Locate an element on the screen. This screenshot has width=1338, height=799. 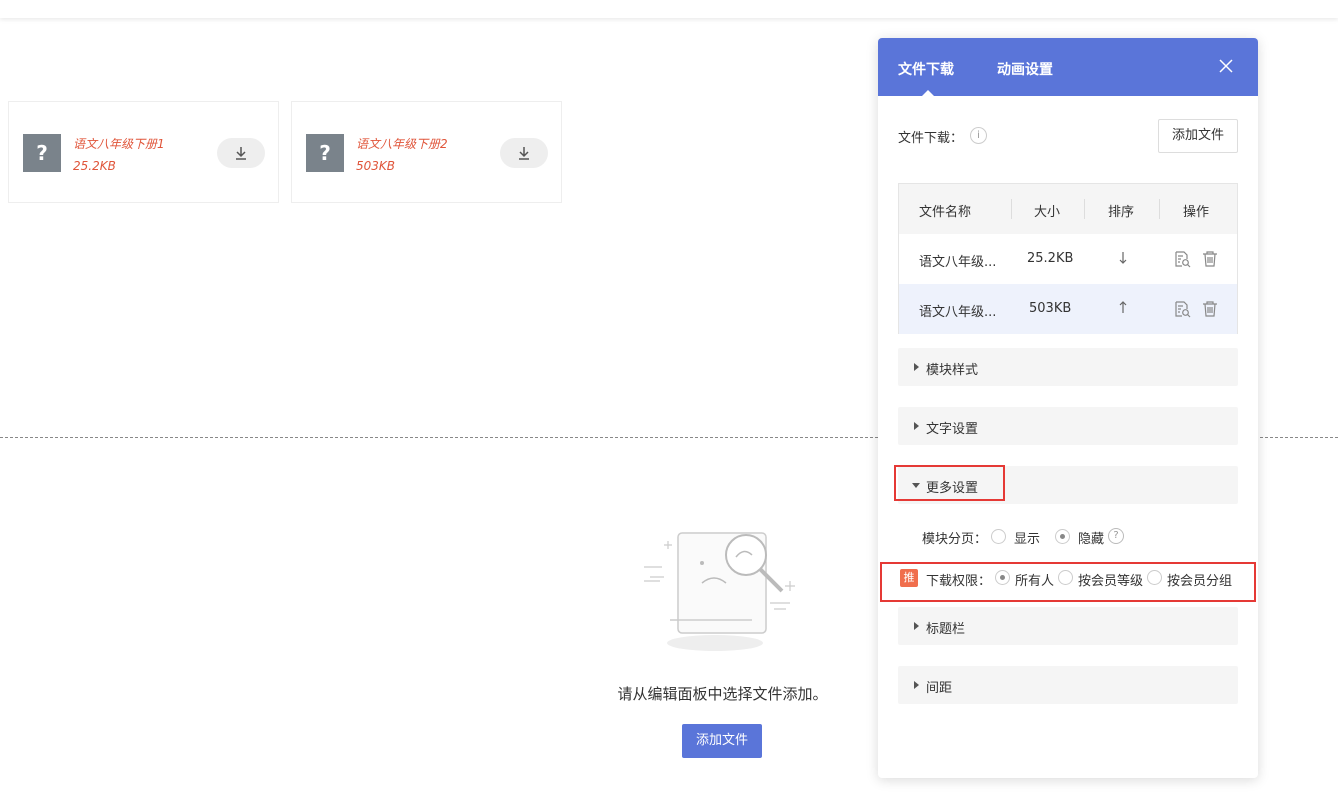
table-row: 语文八年级... 25.2KB is located at coordinates (1068, 259).